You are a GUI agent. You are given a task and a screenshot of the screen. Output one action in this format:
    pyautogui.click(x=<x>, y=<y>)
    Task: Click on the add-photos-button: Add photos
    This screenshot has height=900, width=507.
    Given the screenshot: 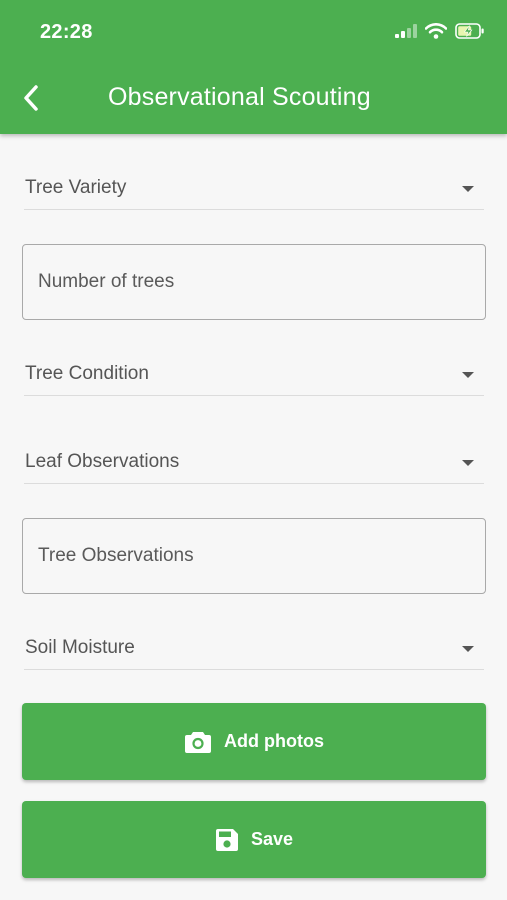 What is the action you would take?
    pyautogui.click(x=254, y=741)
    